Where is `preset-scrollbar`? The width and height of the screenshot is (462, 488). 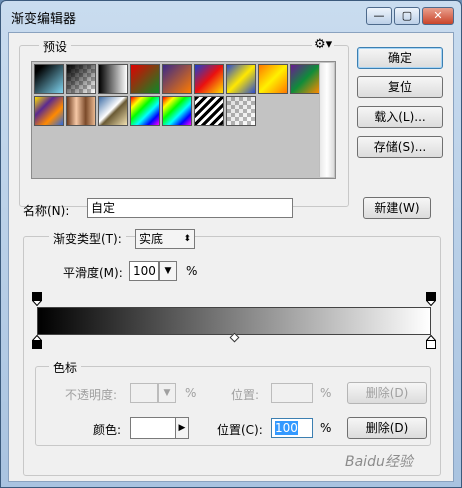
preset-scrollbar is located at coordinates (326, 120).